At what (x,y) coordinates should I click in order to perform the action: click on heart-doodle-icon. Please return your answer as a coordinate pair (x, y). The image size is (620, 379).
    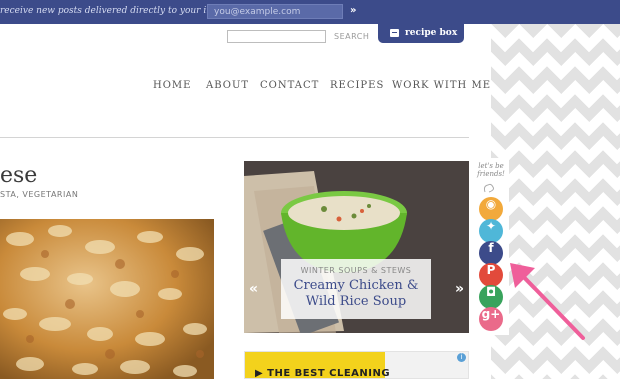
    Looking at the image, I should click on (488, 188).